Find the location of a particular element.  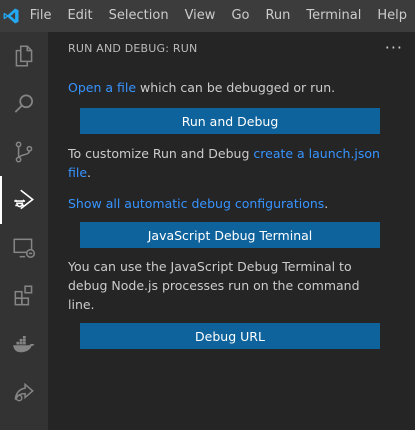

show-all-configurations-link: Show all automatic debug configurations is located at coordinates (196, 203).